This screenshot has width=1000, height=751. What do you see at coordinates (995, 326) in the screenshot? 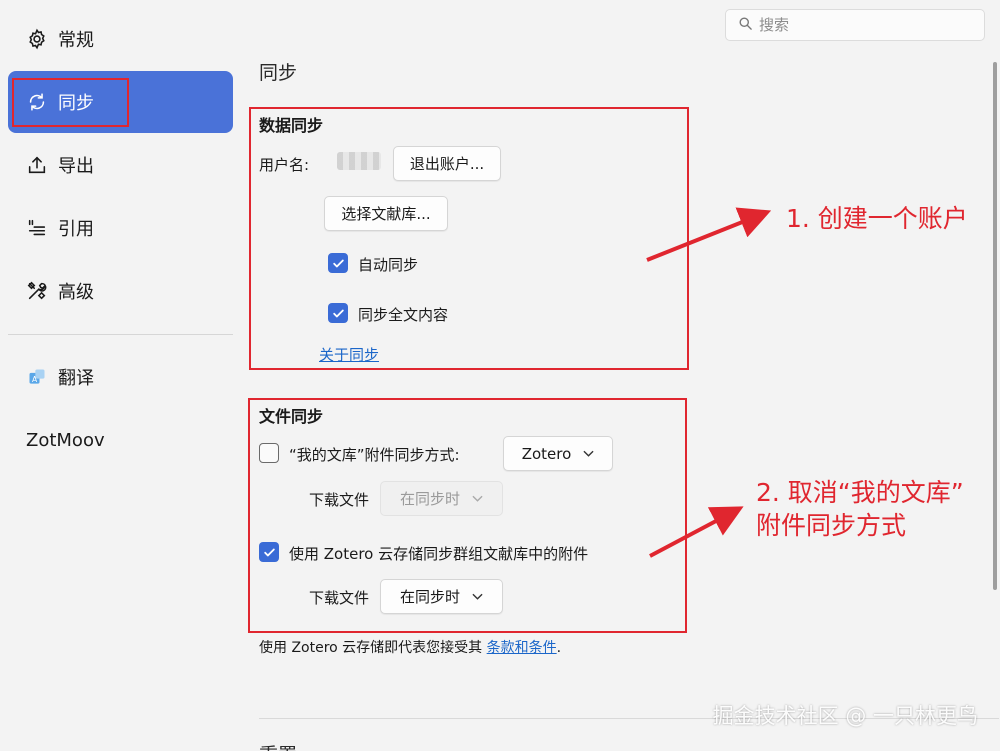
I see `scrollbar` at bounding box center [995, 326].